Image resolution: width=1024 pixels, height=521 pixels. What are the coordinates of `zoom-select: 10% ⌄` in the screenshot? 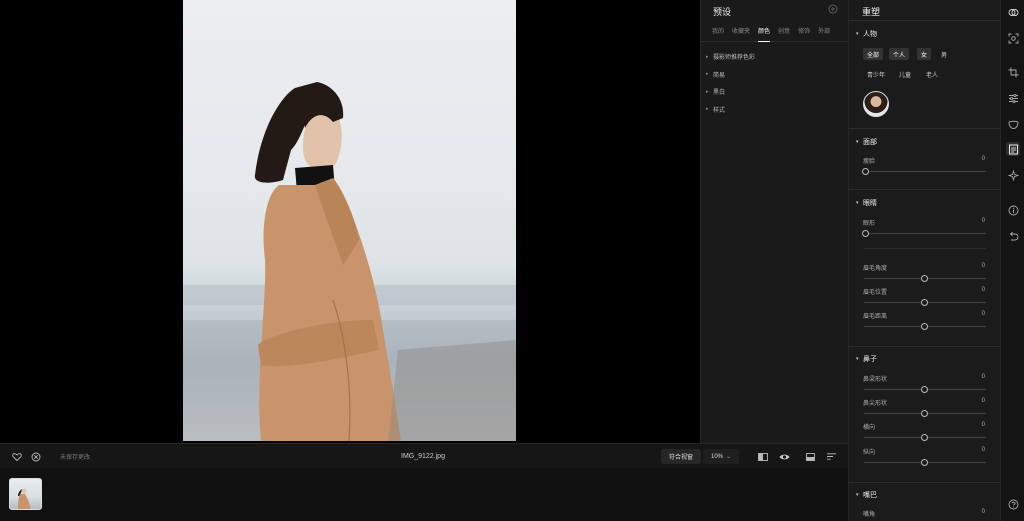 It's located at (721, 456).